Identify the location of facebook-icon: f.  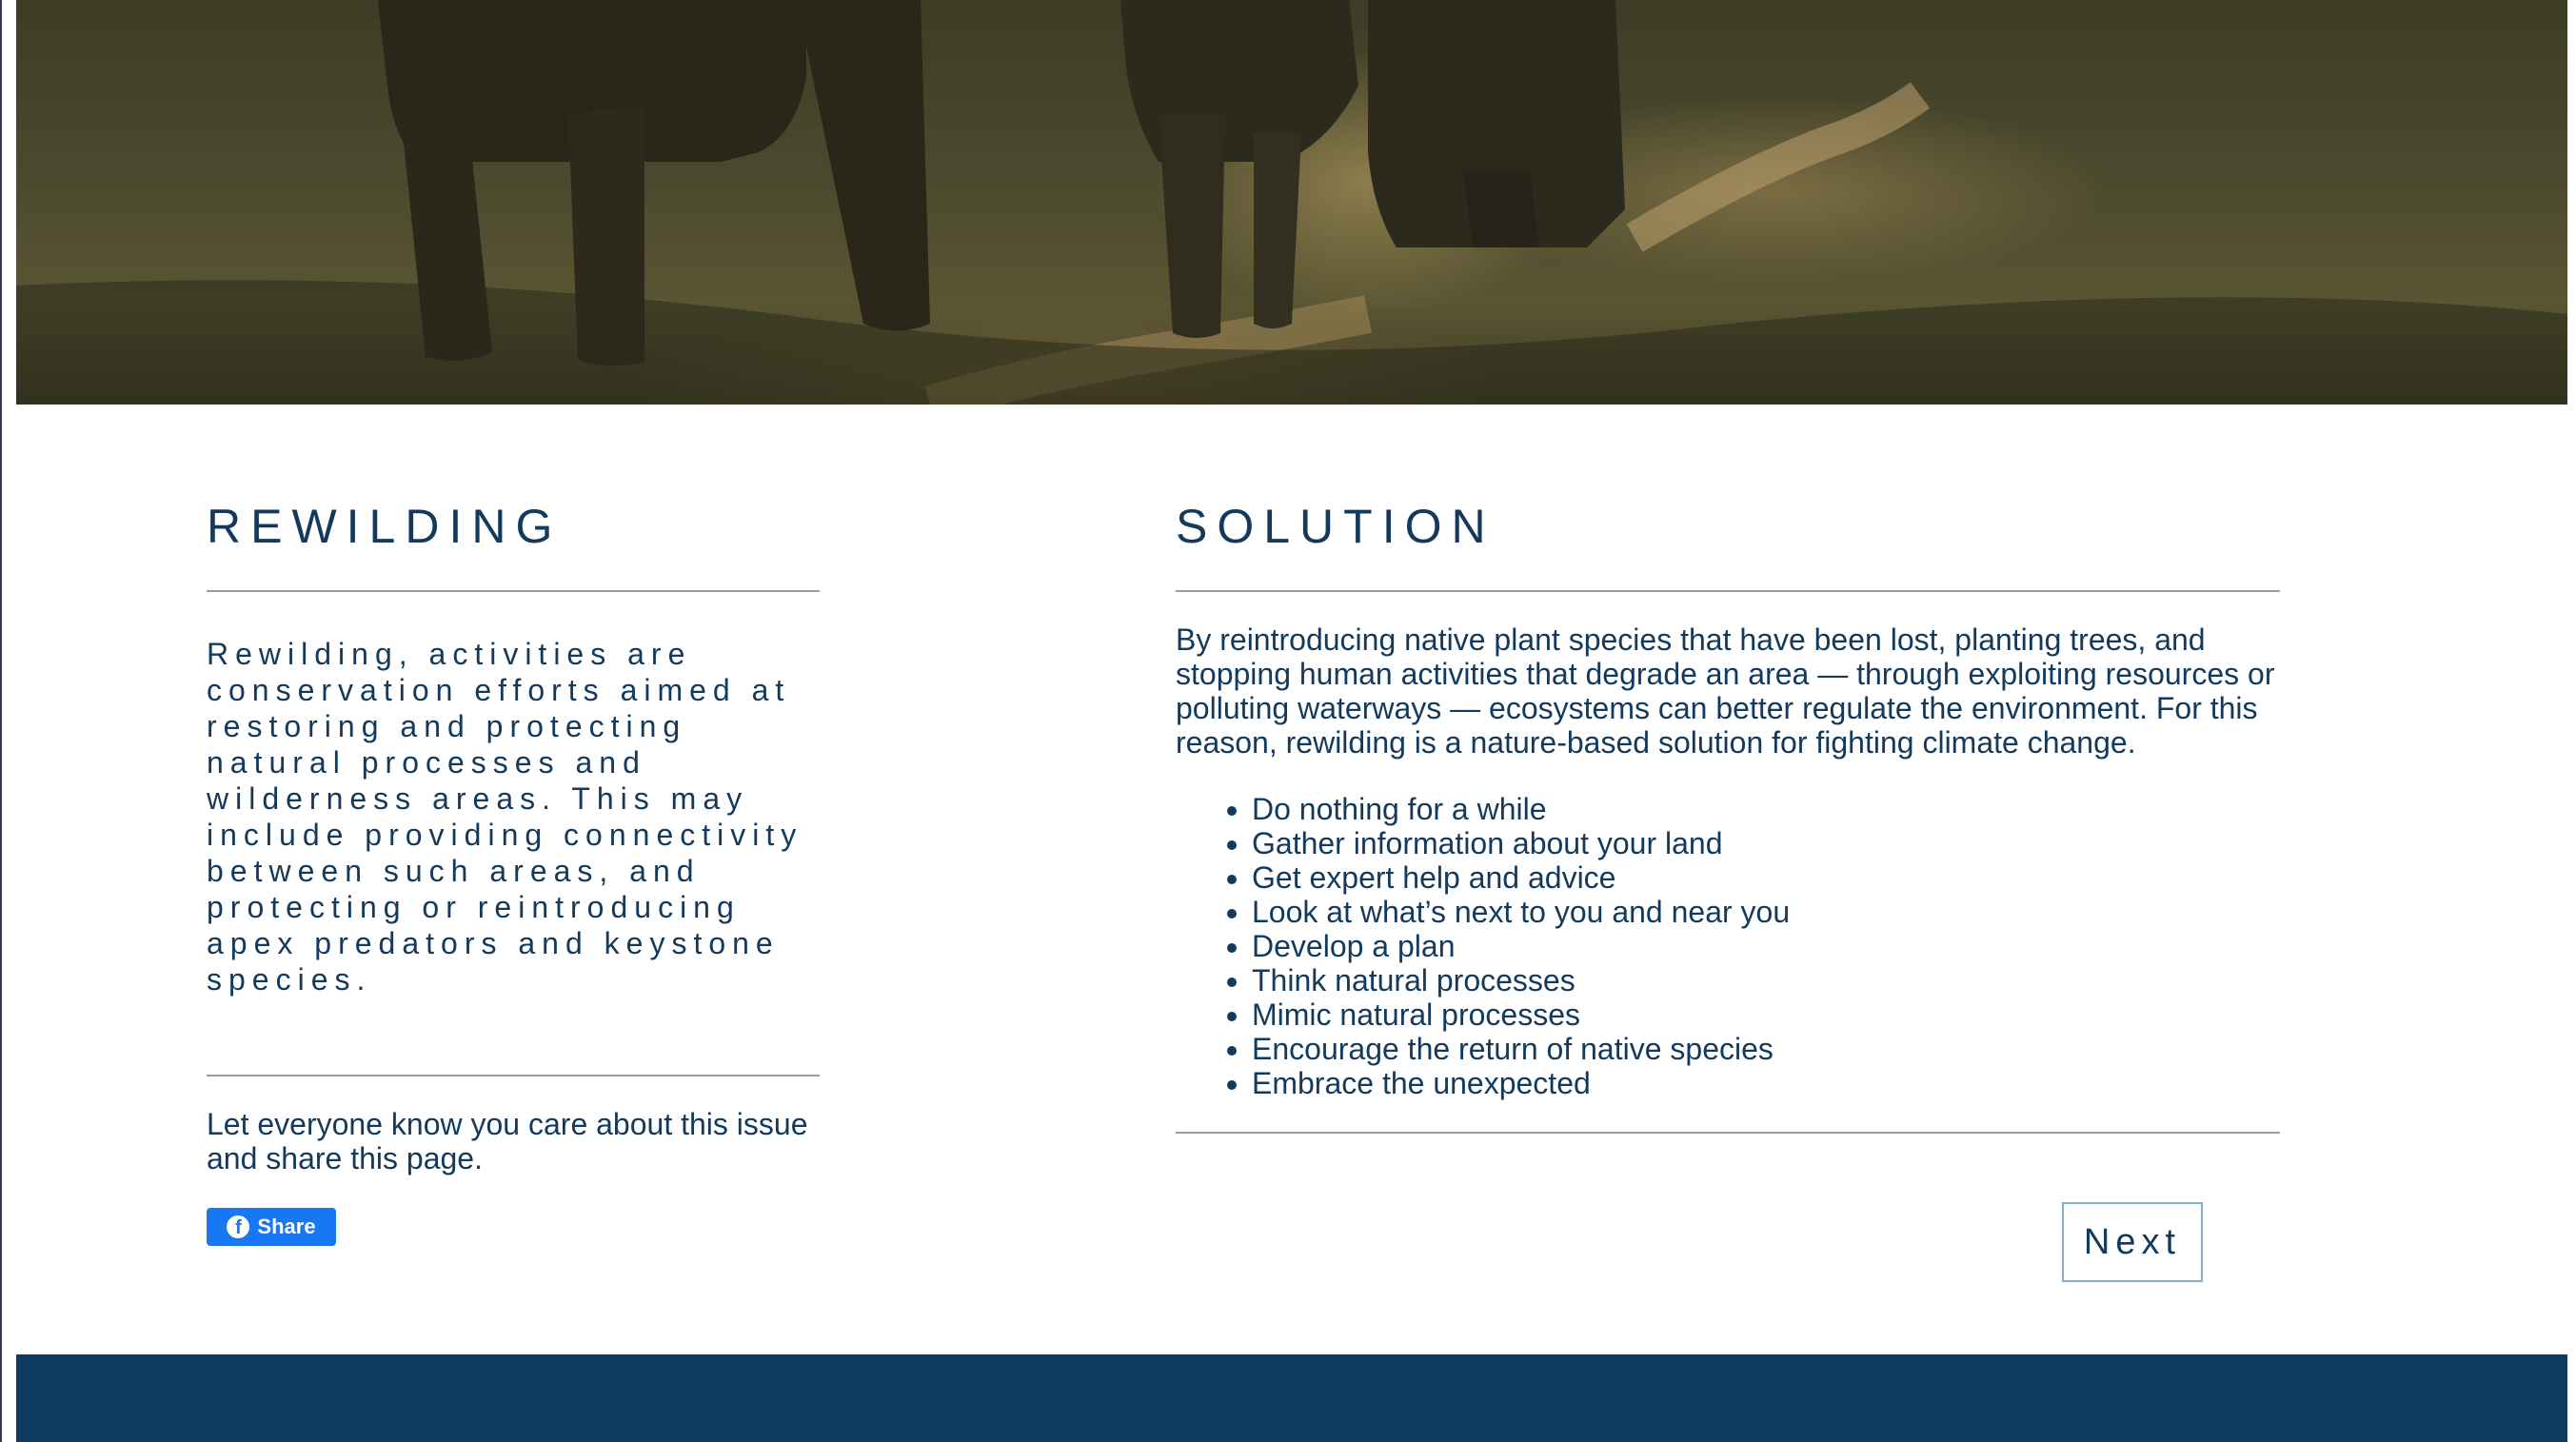
(239, 1226).